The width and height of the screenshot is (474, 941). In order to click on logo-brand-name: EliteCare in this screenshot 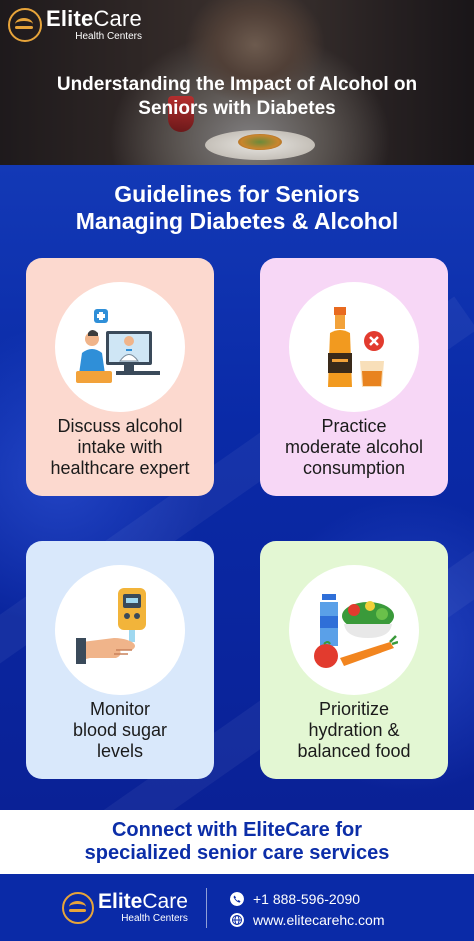, I will do `click(94, 18)`.